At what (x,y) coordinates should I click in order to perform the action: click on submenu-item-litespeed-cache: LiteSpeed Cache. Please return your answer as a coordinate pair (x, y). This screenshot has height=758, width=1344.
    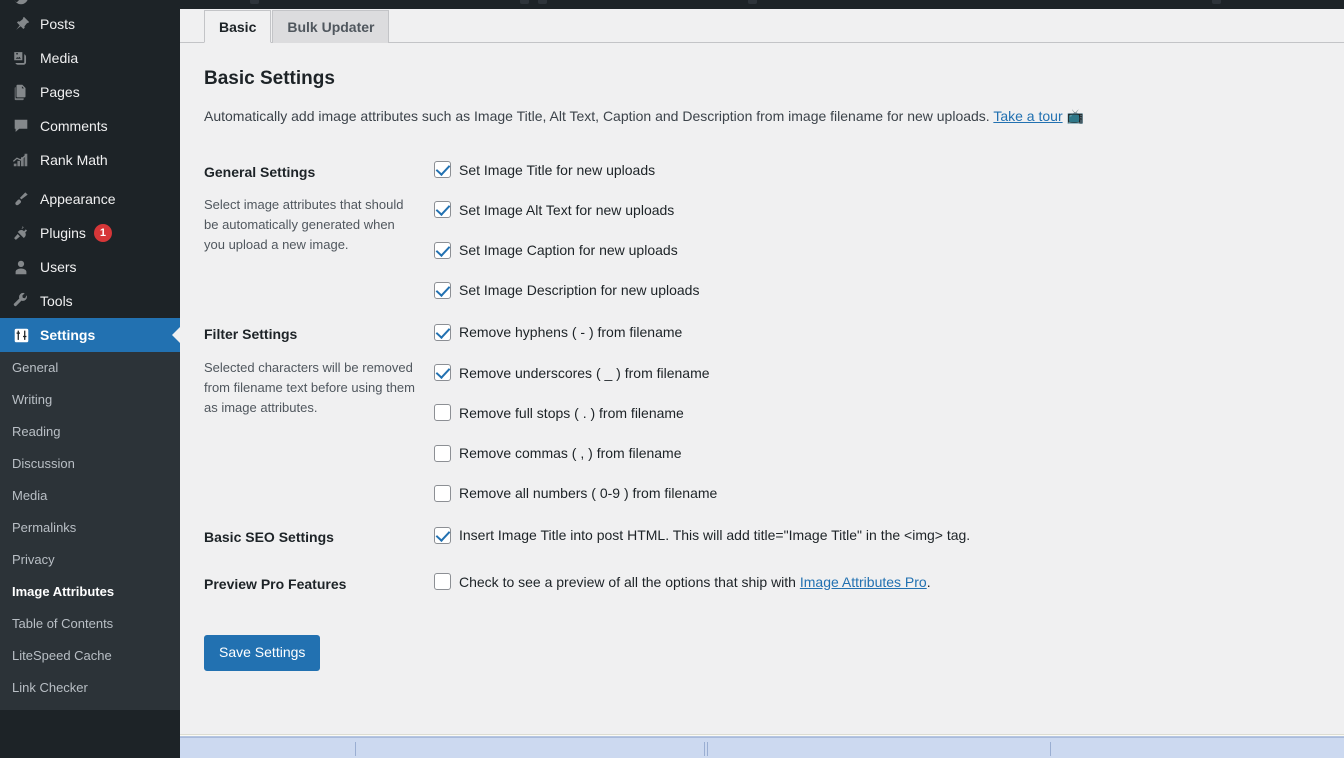
    Looking at the image, I should click on (90, 656).